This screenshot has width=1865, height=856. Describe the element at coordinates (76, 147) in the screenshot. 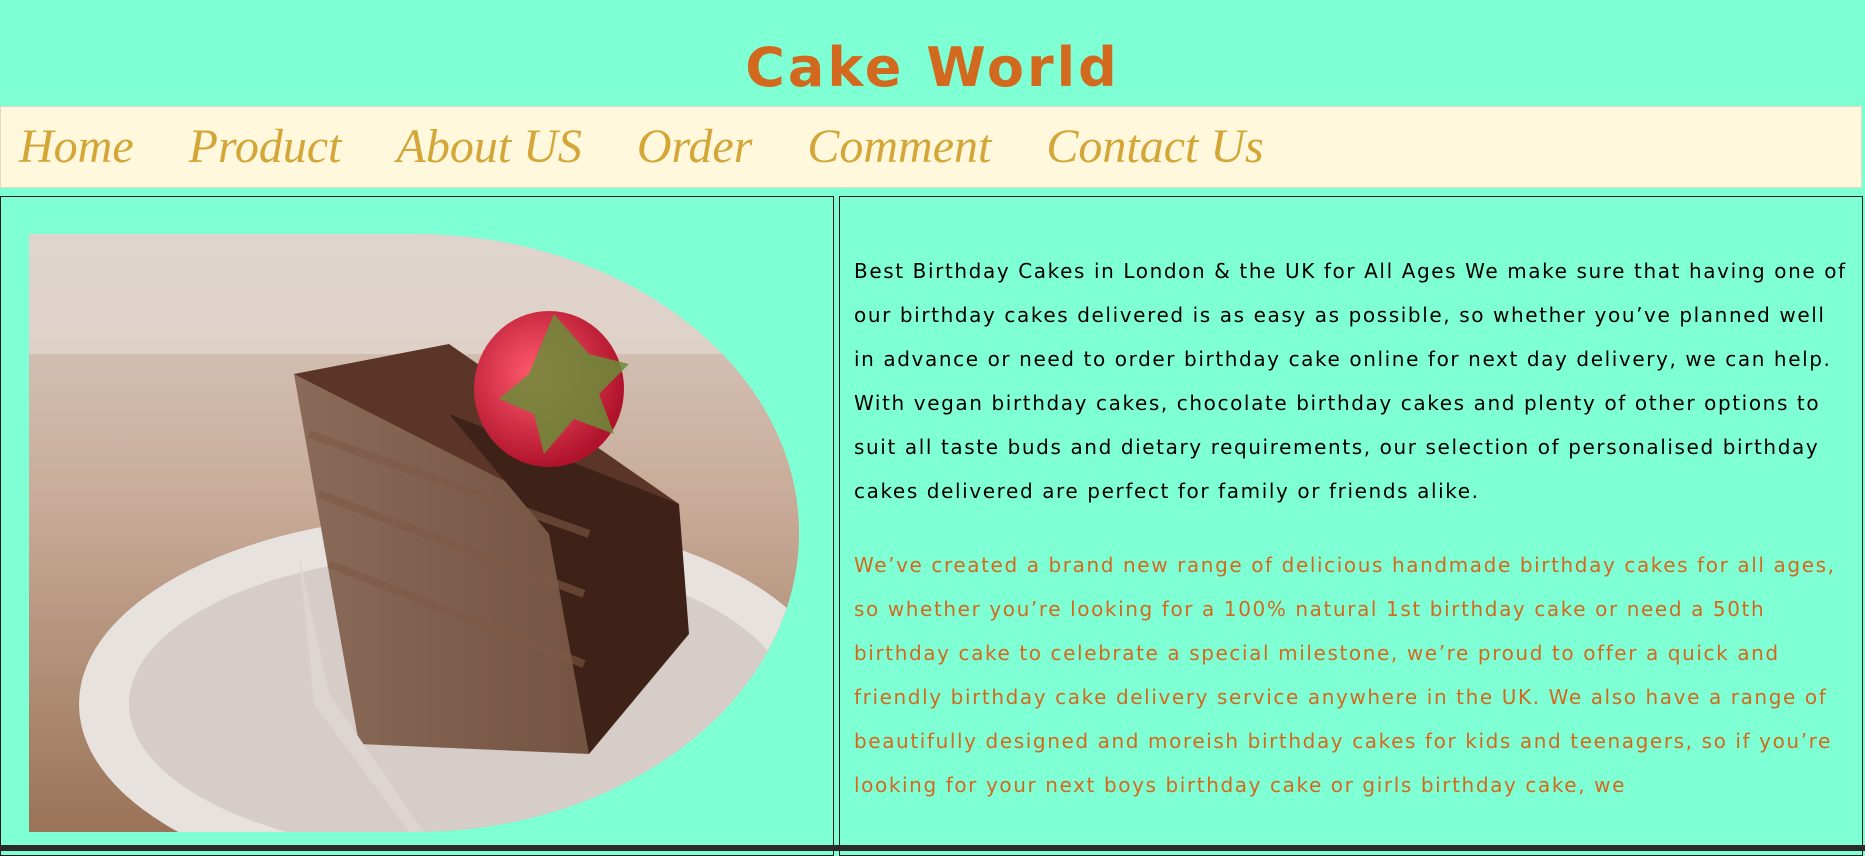

I see `nav-home: Home` at that location.